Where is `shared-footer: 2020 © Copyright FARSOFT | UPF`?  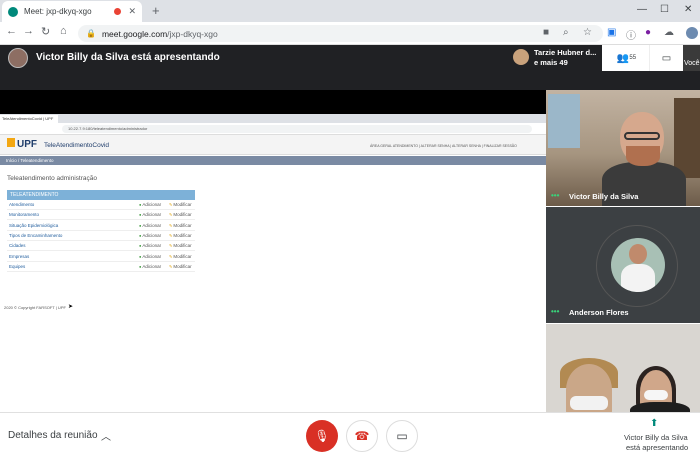 shared-footer: 2020 © Copyright FARSOFT | UPF is located at coordinates (35, 307).